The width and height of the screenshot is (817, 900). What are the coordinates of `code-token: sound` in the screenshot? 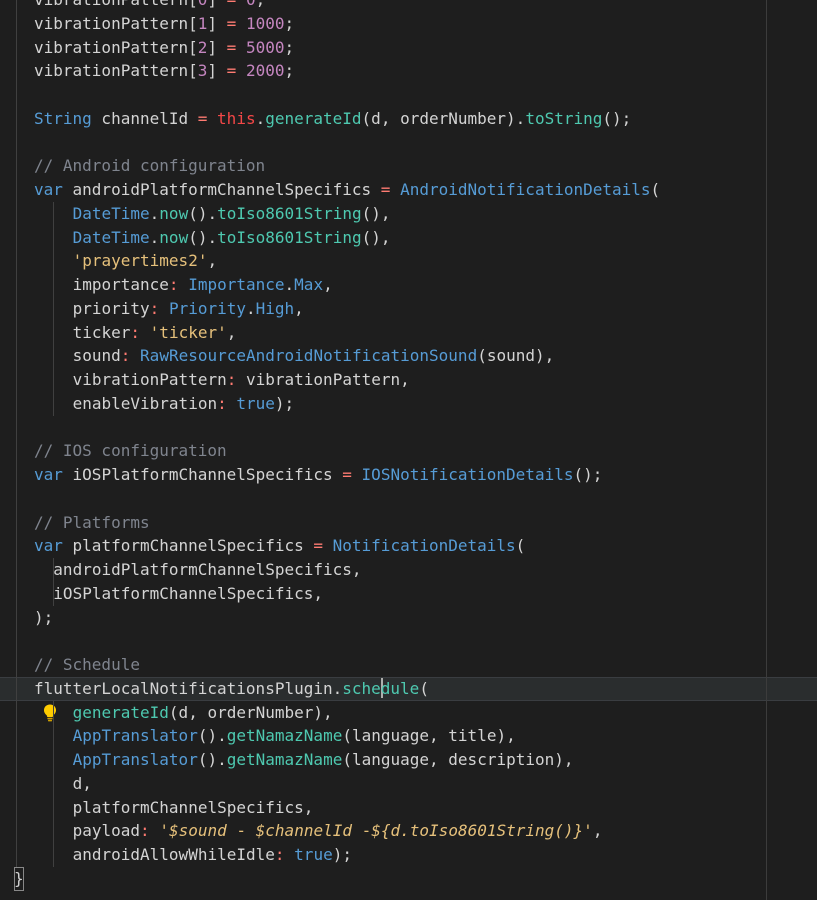 It's located at (96, 356).